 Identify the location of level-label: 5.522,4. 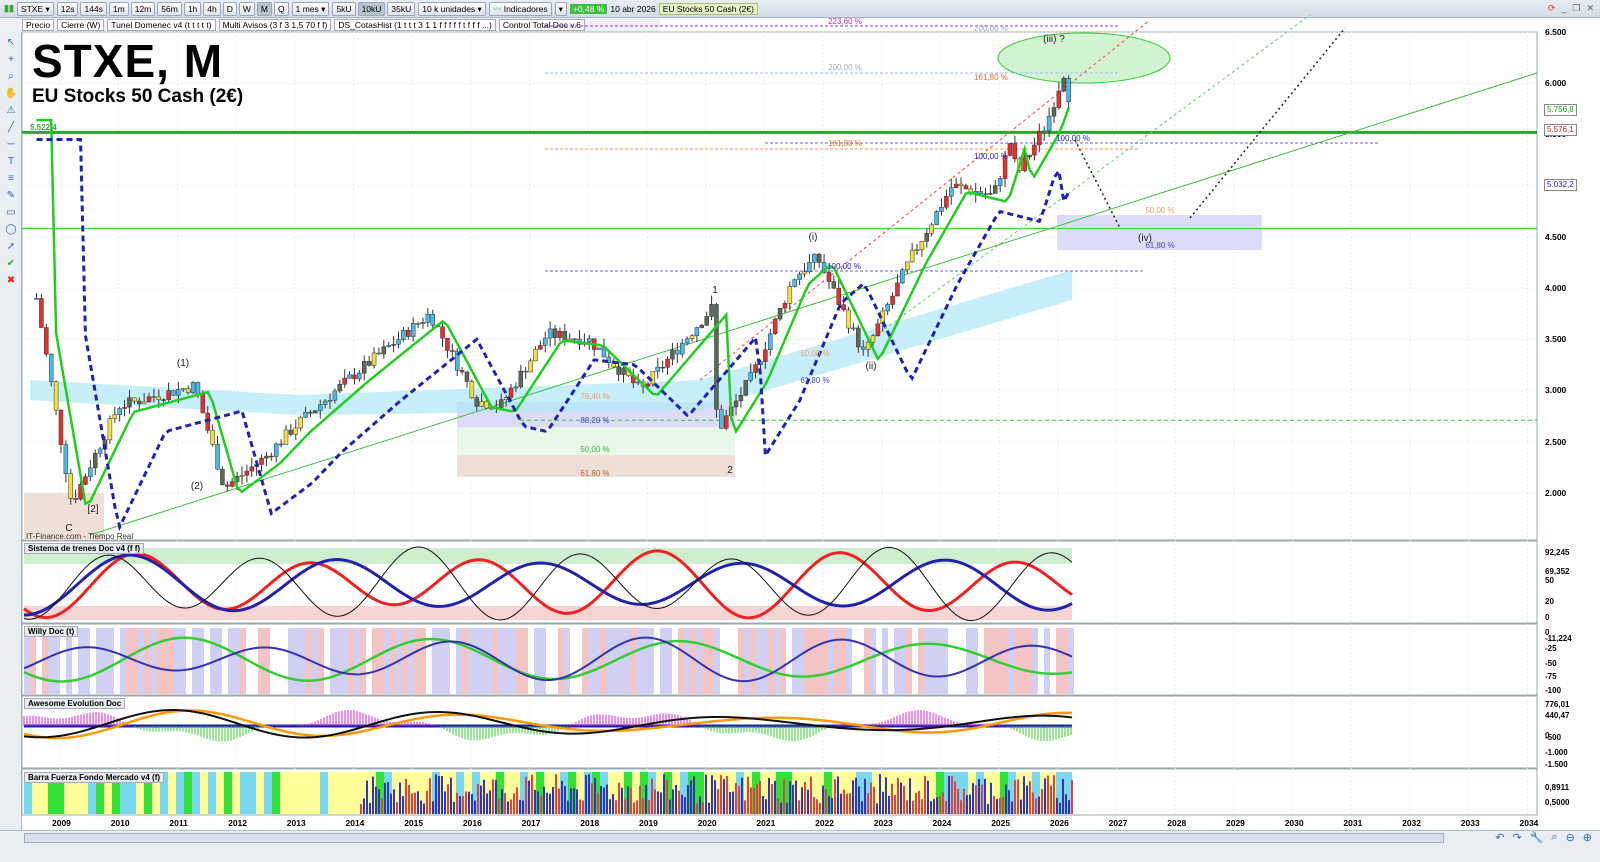
(43, 127).